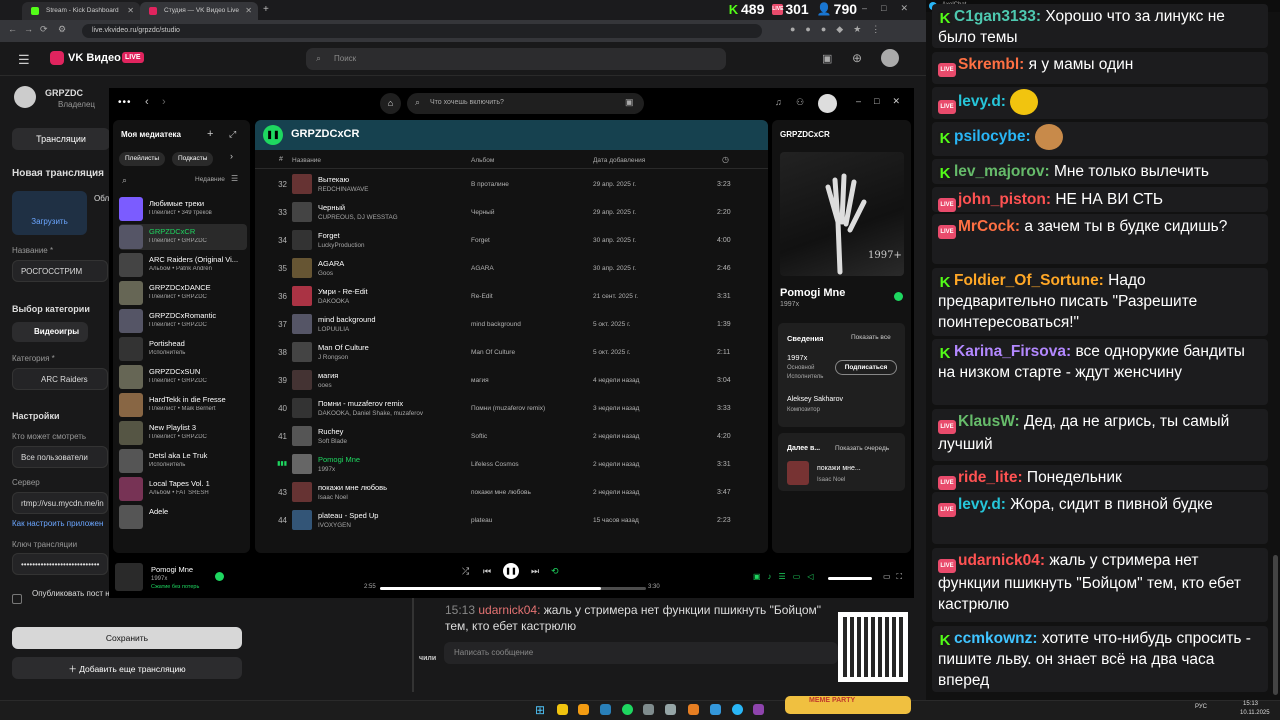 Image resolution: width=1280 pixels, height=720 pixels. I want to click on bell-icon: ♫, so click(778, 102).